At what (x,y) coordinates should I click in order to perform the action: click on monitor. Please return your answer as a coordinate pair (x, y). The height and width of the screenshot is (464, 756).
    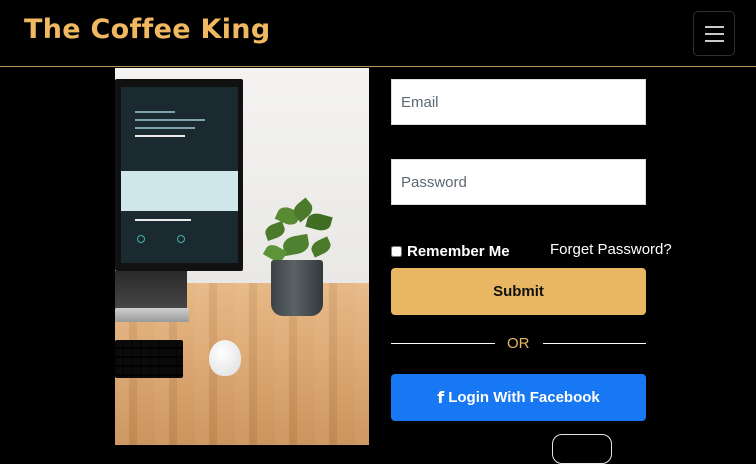
    Looking at the image, I should click on (179, 175).